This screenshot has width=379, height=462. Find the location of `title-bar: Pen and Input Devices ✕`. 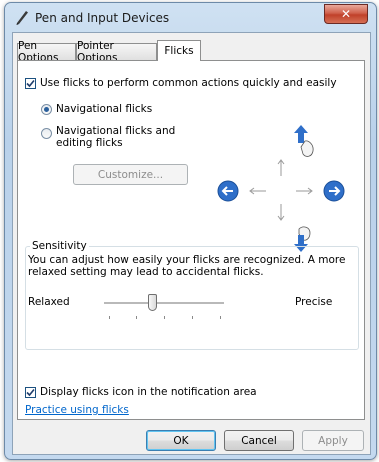

title-bar: Pen and Input Devices ✕ is located at coordinates (190, 18).